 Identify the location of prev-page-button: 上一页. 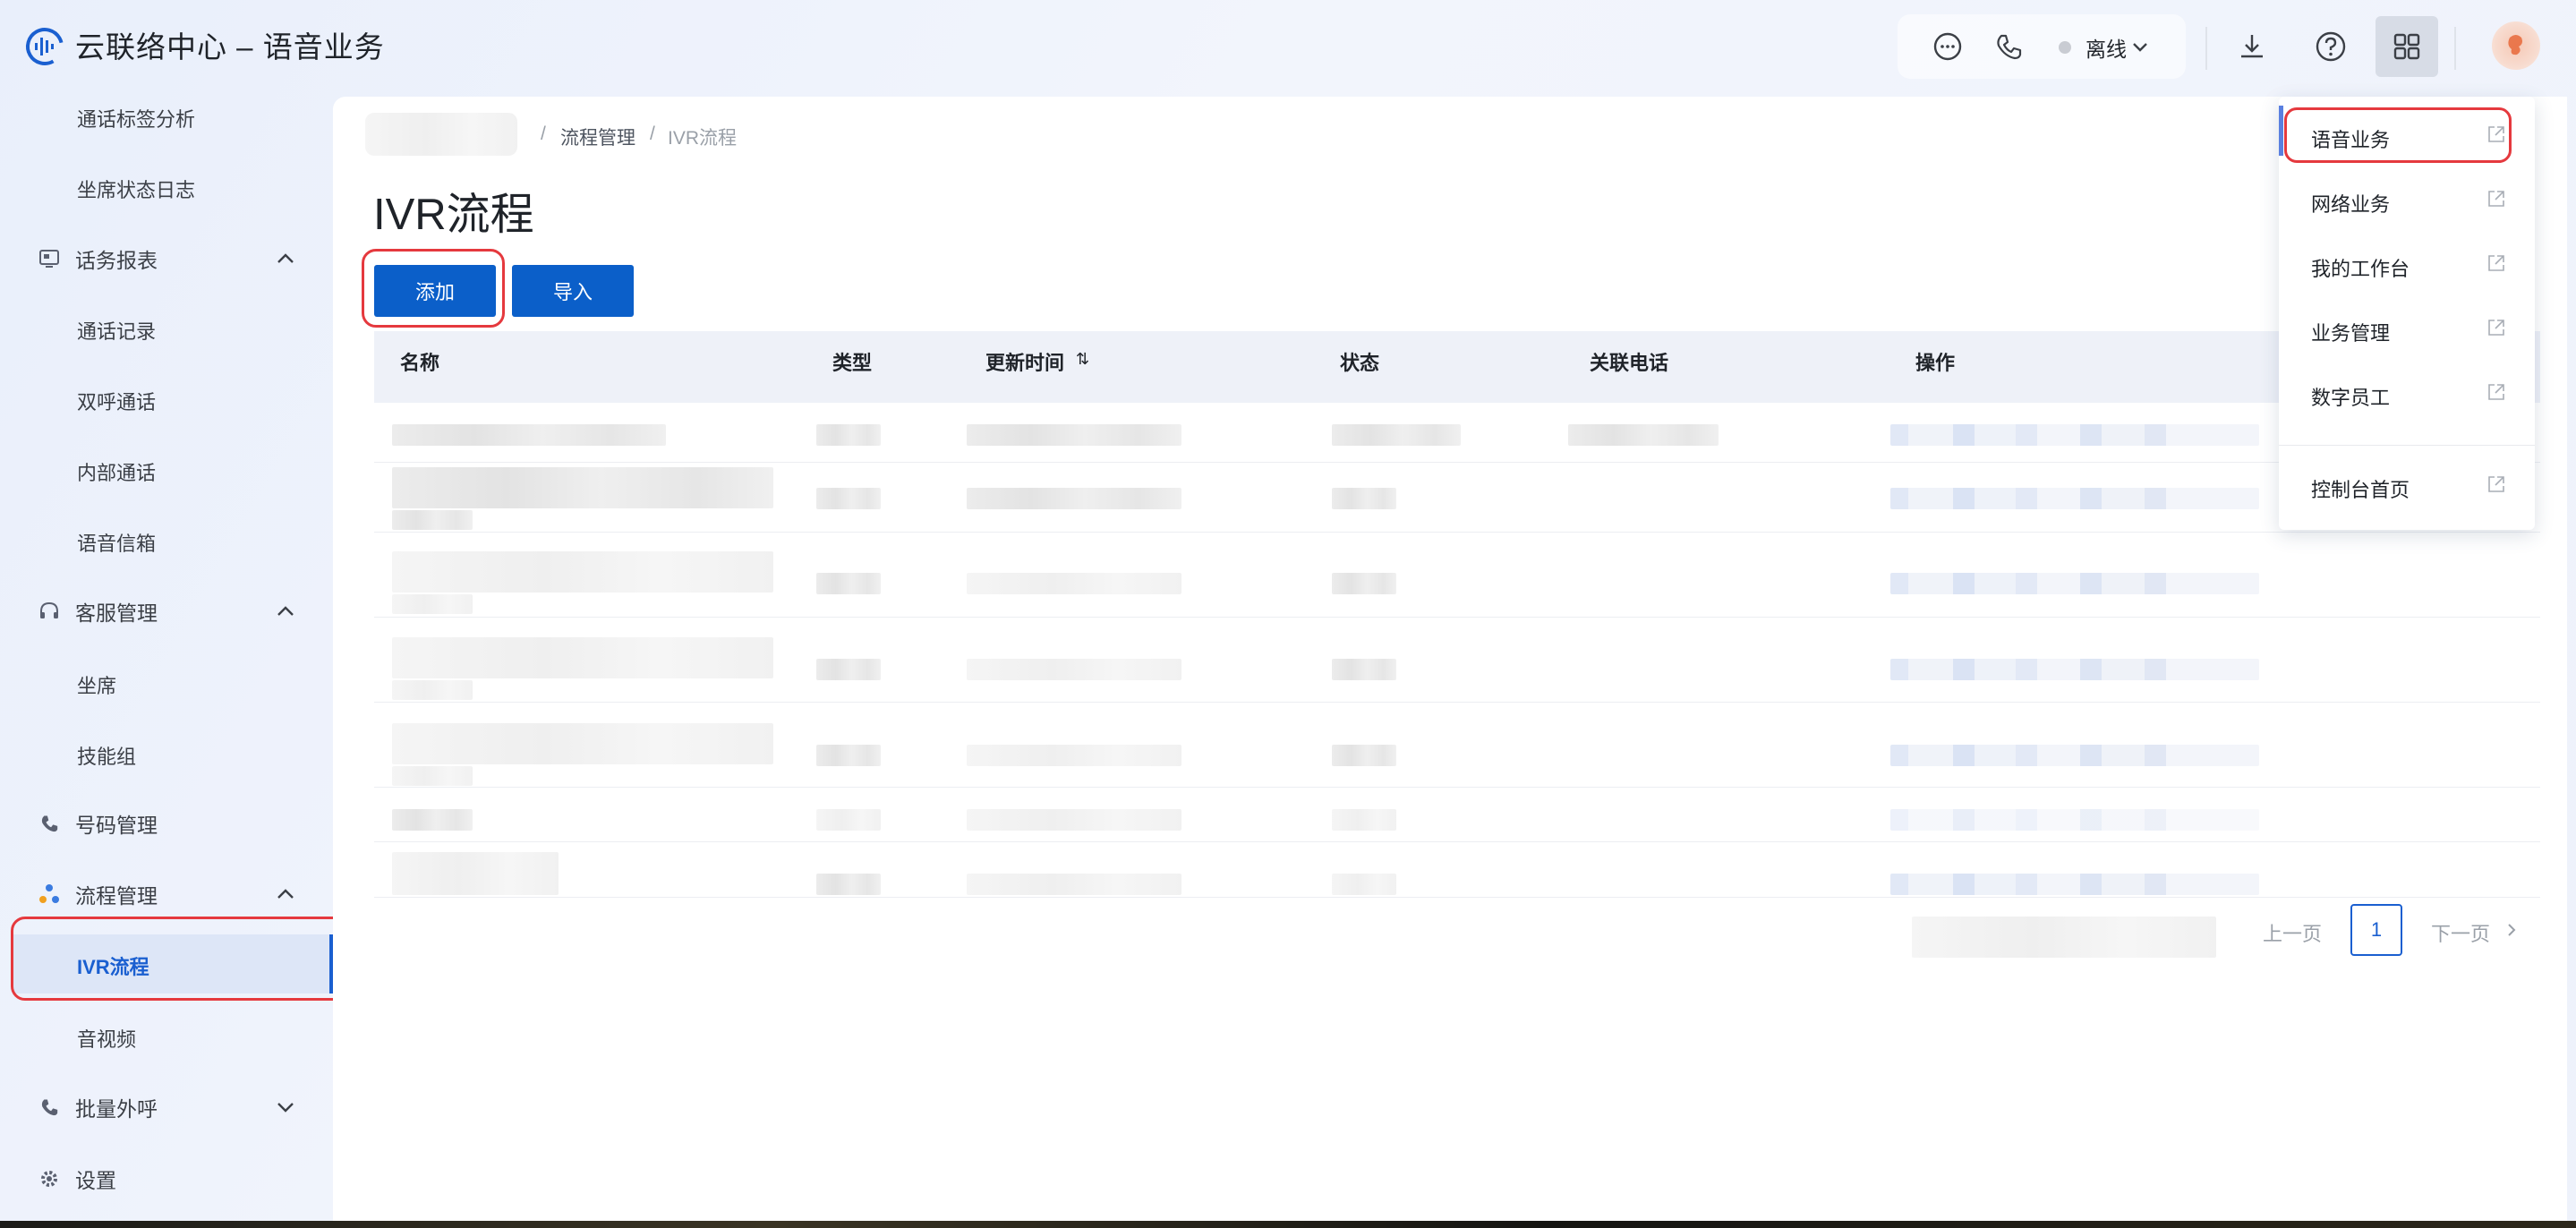
(2292, 932).